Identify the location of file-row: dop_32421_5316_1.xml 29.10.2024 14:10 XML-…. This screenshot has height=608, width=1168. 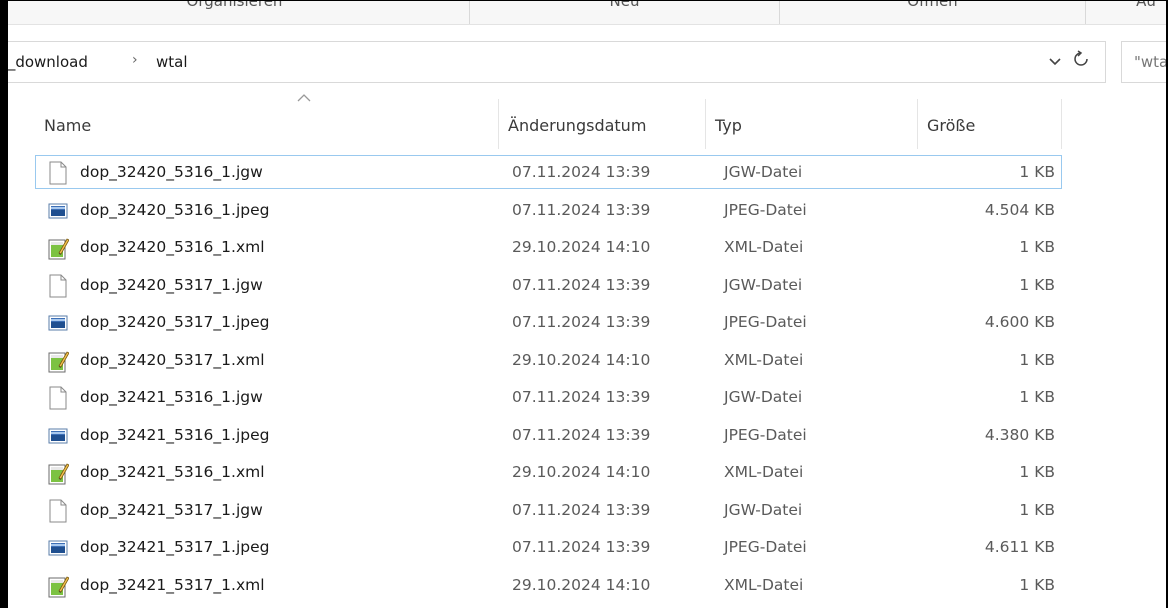
(548, 472).